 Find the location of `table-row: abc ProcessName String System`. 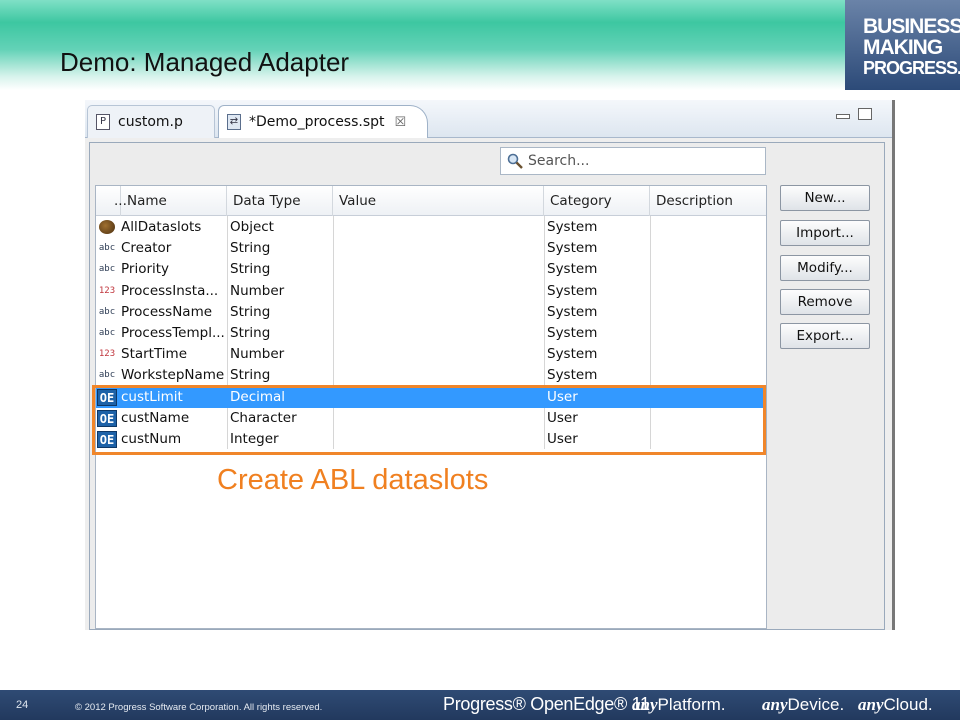

table-row: abc ProcessName String System is located at coordinates (431, 312).